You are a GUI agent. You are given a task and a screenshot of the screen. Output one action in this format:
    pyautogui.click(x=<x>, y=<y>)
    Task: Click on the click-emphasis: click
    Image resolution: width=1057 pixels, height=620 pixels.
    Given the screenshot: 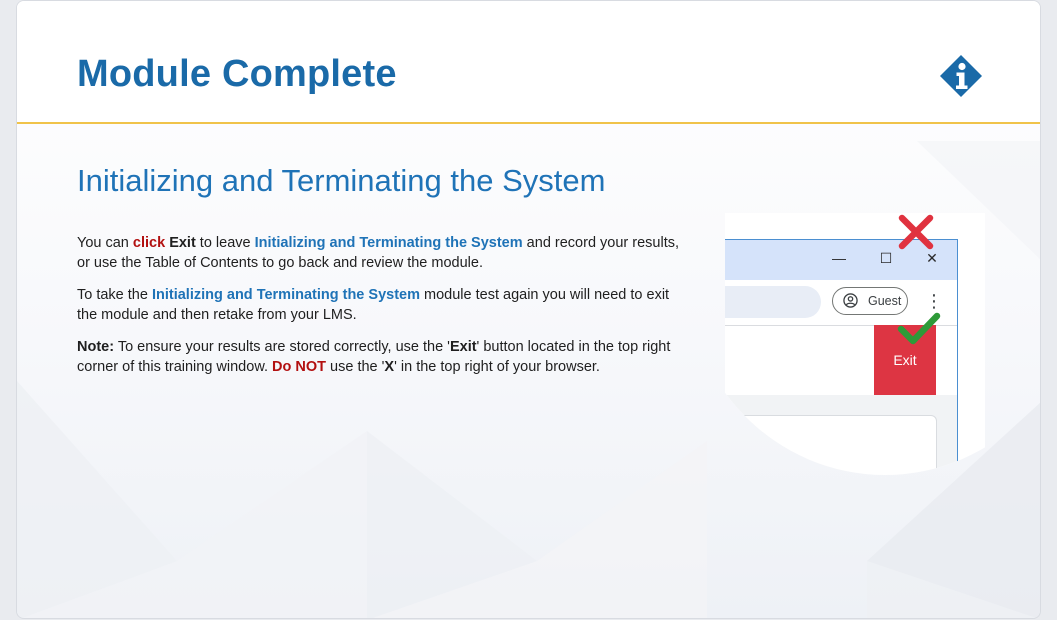 What is the action you would take?
    pyautogui.click(x=149, y=243)
    